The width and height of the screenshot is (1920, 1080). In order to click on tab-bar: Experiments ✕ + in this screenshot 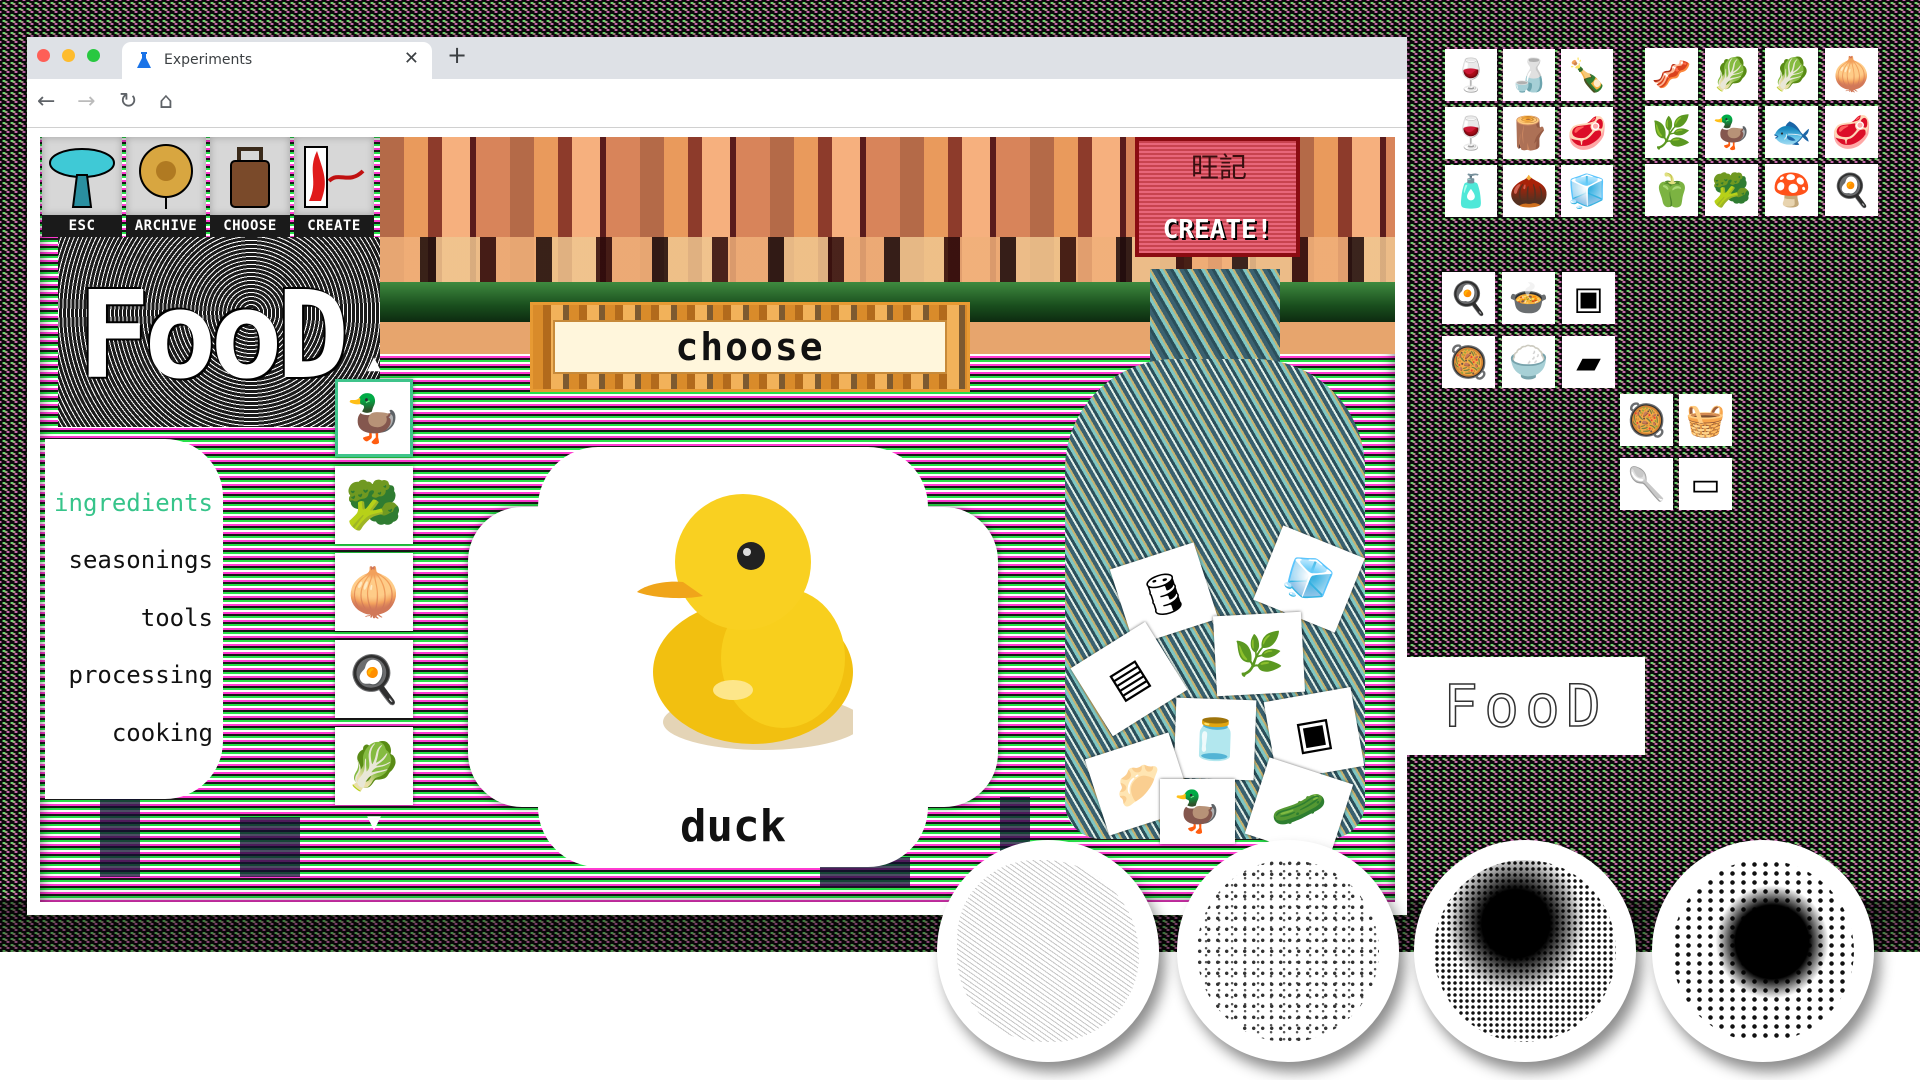, I will do `click(717, 58)`.